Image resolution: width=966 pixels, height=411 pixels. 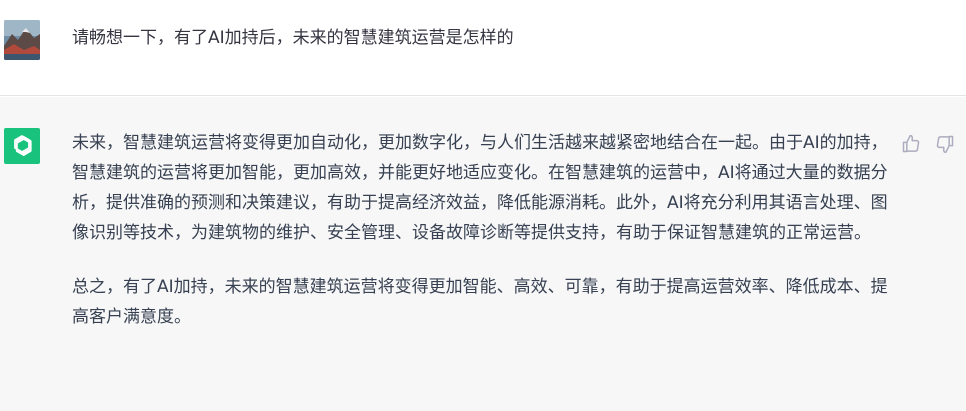 I want to click on thumbs-up-button, so click(x=911, y=144).